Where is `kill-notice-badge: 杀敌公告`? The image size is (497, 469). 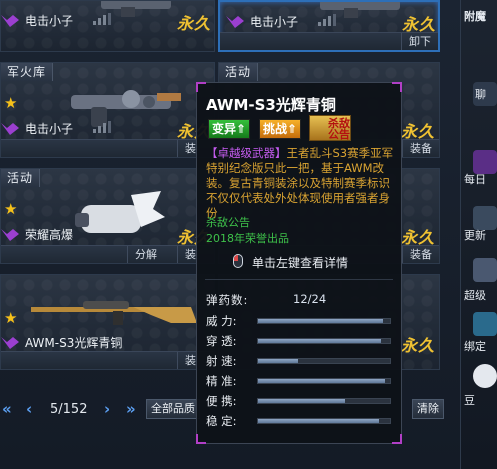 kill-notice-badge: 杀敌公告 is located at coordinates (330, 128).